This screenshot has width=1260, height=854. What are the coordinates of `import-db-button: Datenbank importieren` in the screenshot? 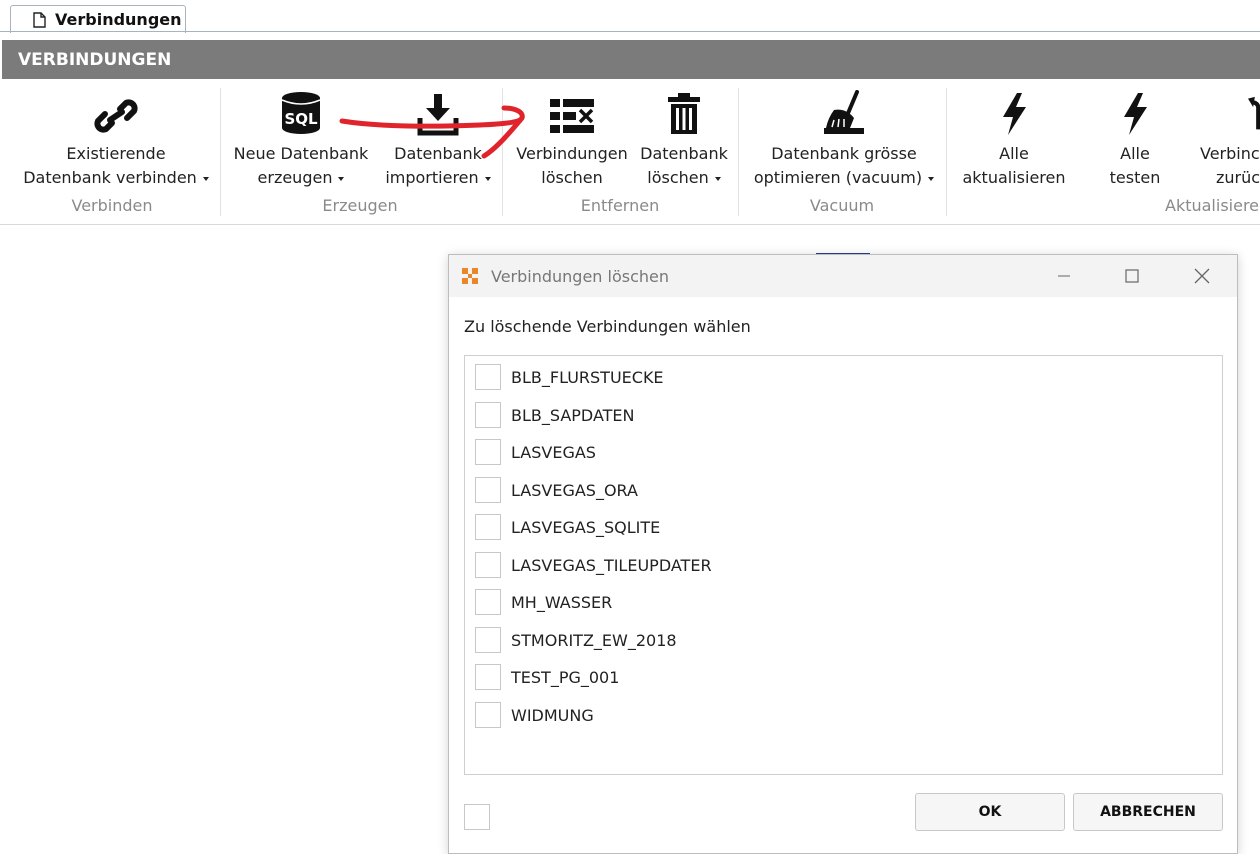 It's located at (438, 140).